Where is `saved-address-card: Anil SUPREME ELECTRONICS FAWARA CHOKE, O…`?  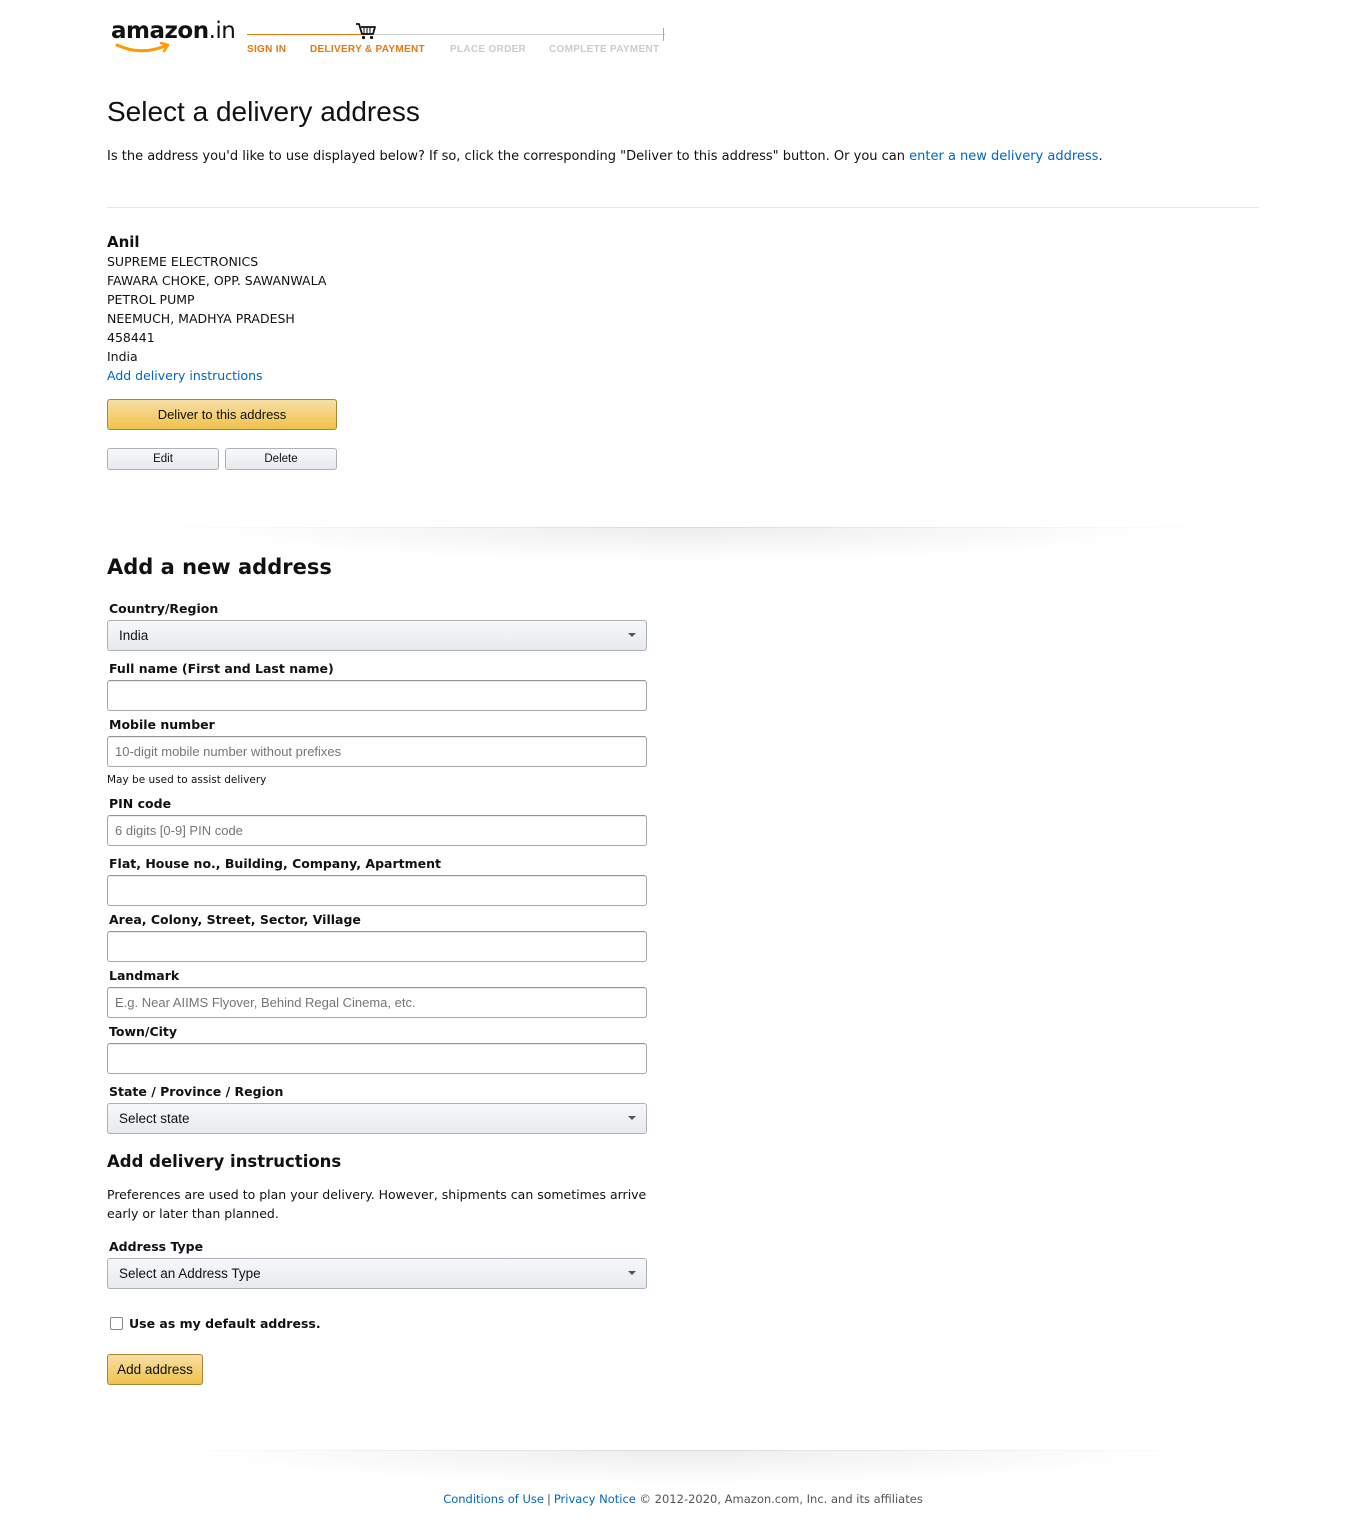 saved-address-card: Anil SUPREME ELECTRONICS FAWARA CHOKE, O… is located at coordinates (216, 308).